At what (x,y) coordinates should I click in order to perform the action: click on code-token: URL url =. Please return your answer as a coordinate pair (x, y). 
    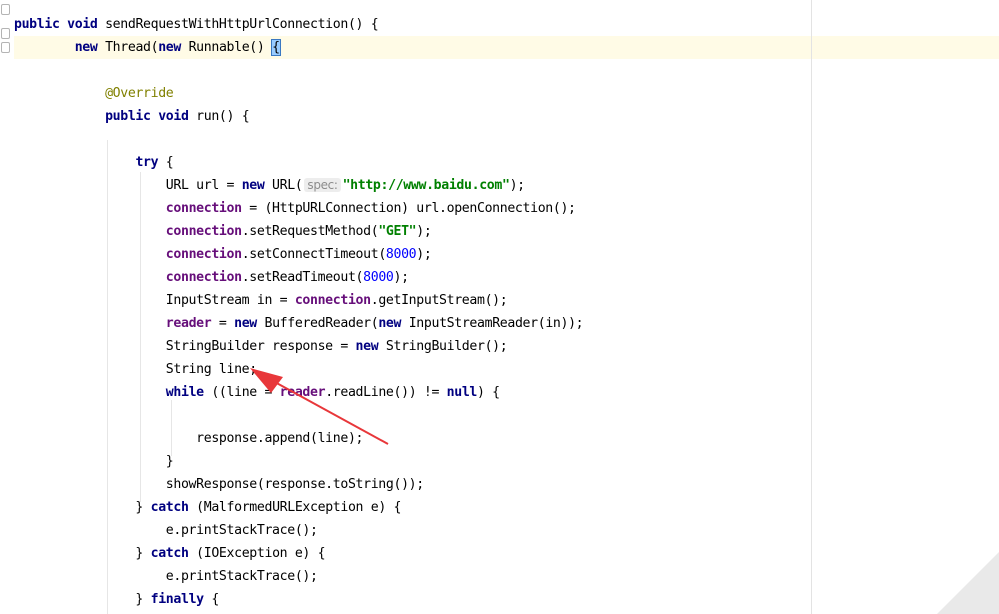
    Looking at the image, I should click on (128, 185).